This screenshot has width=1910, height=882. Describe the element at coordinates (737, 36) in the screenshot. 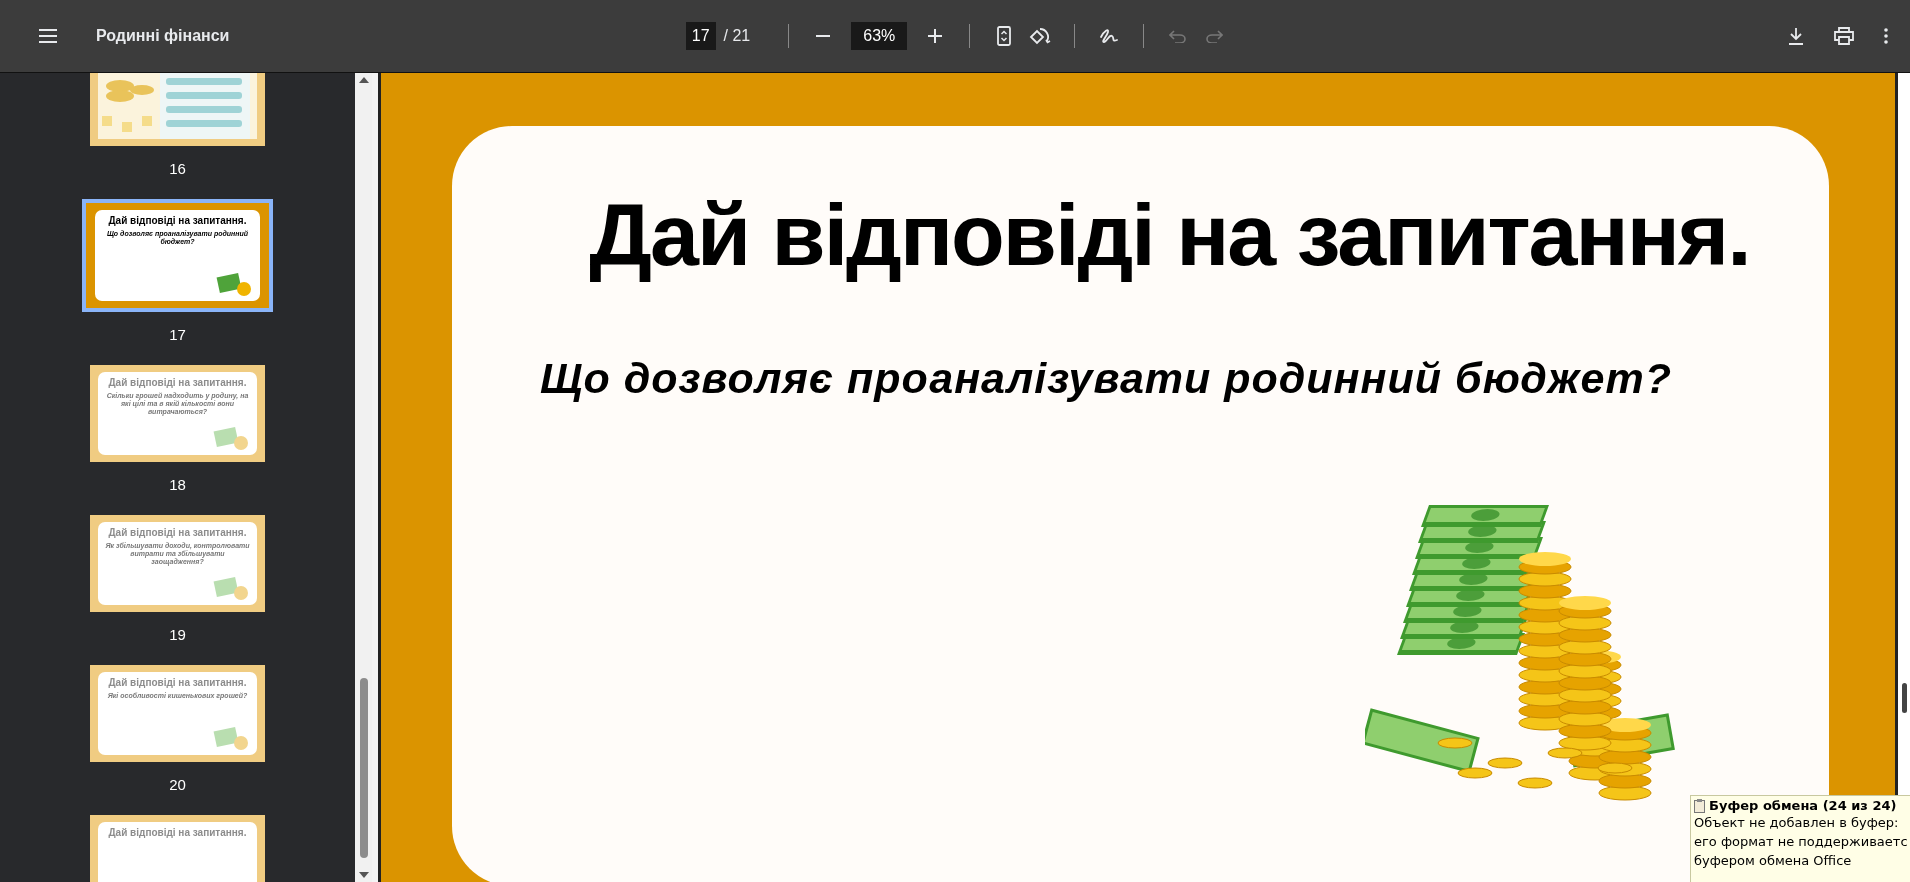

I see `page-count: / 21` at that location.